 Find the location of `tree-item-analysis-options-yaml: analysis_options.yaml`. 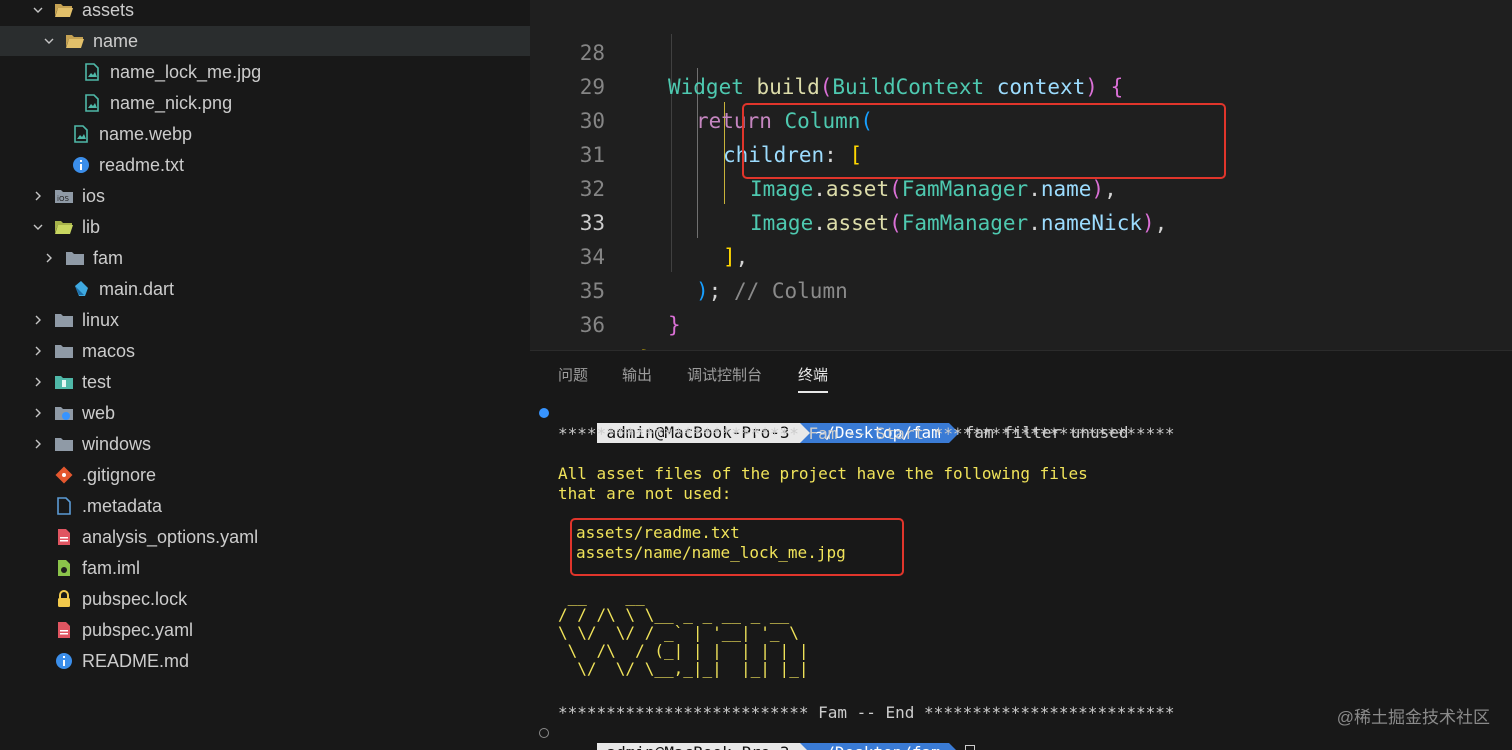

tree-item-analysis-options-yaml: analysis_options.yaml is located at coordinates (265, 537).